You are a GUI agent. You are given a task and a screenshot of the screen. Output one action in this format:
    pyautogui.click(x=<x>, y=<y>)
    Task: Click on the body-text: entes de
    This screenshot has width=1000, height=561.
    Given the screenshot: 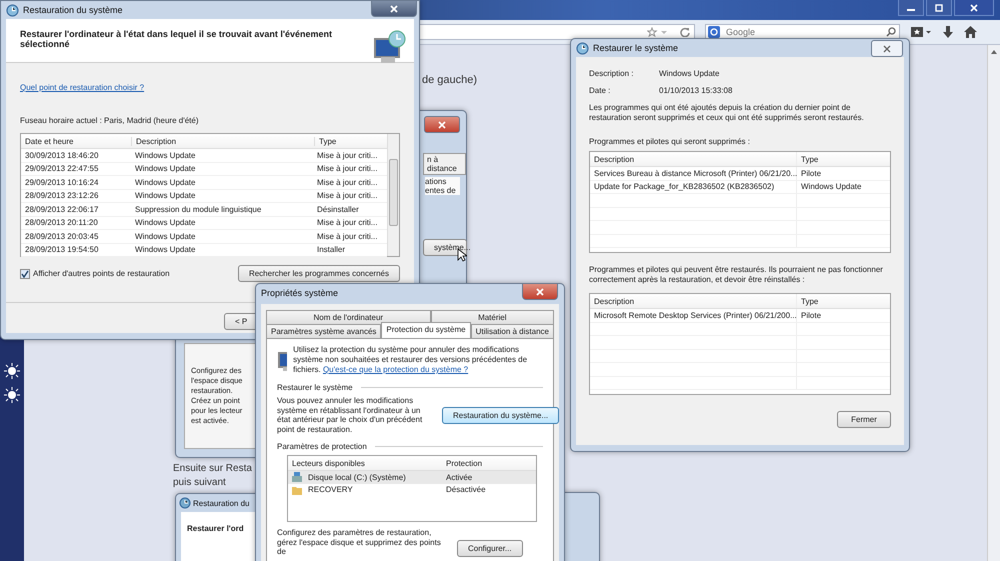 What is the action you would take?
    pyautogui.click(x=440, y=190)
    